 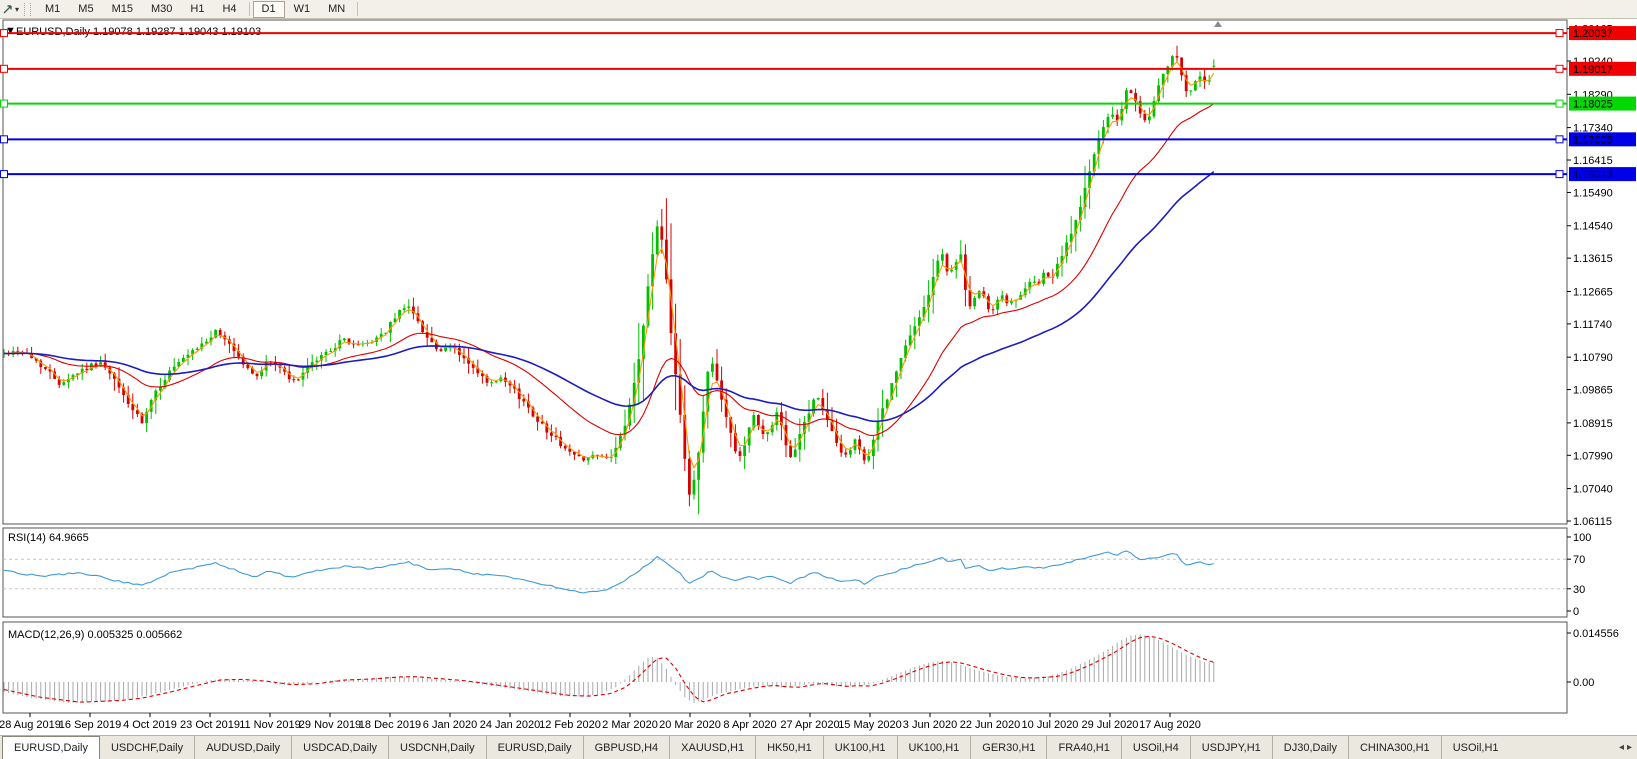 I want to click on date-label: 22 Jun 2020, so click(x=990, y=725).